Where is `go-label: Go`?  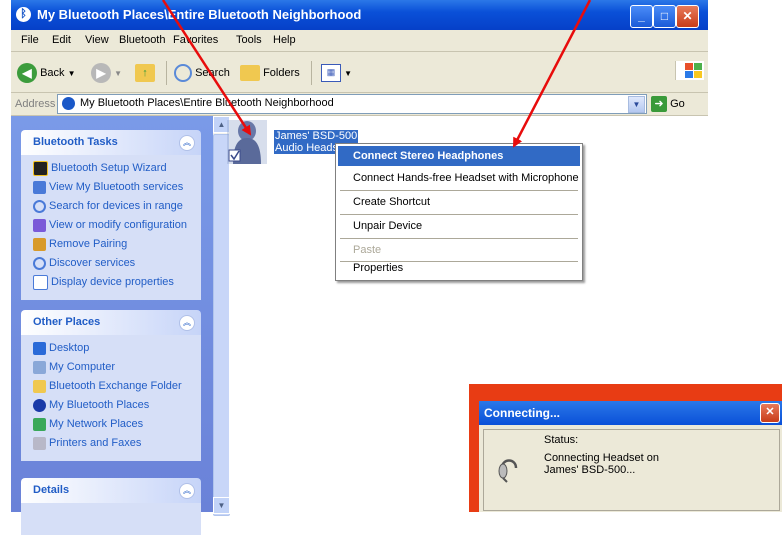 go-label: Go is located at coordinates (677, 104).